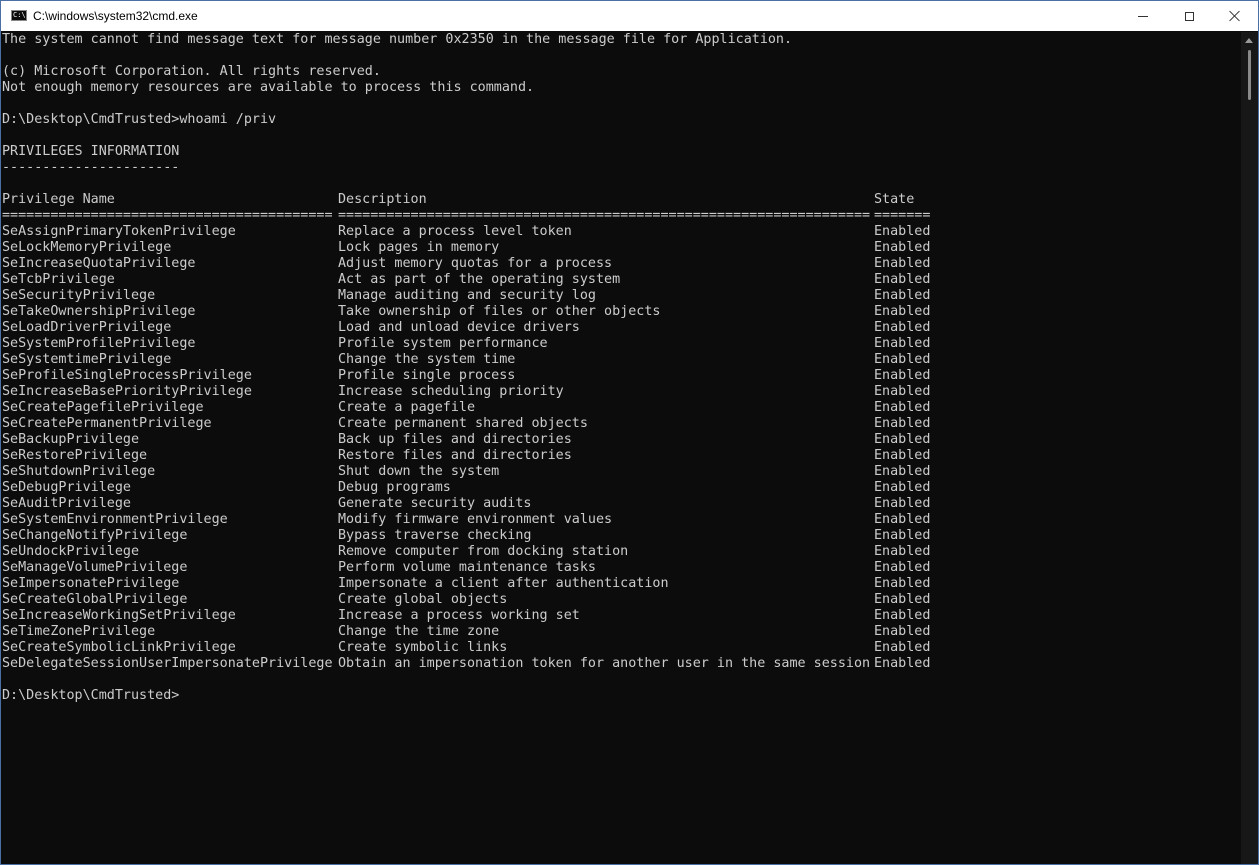 Image resolution: width=1259 pixels, height=865 pixels. I want to click on privilege-description: Back up files and directories, so click(455, 439).